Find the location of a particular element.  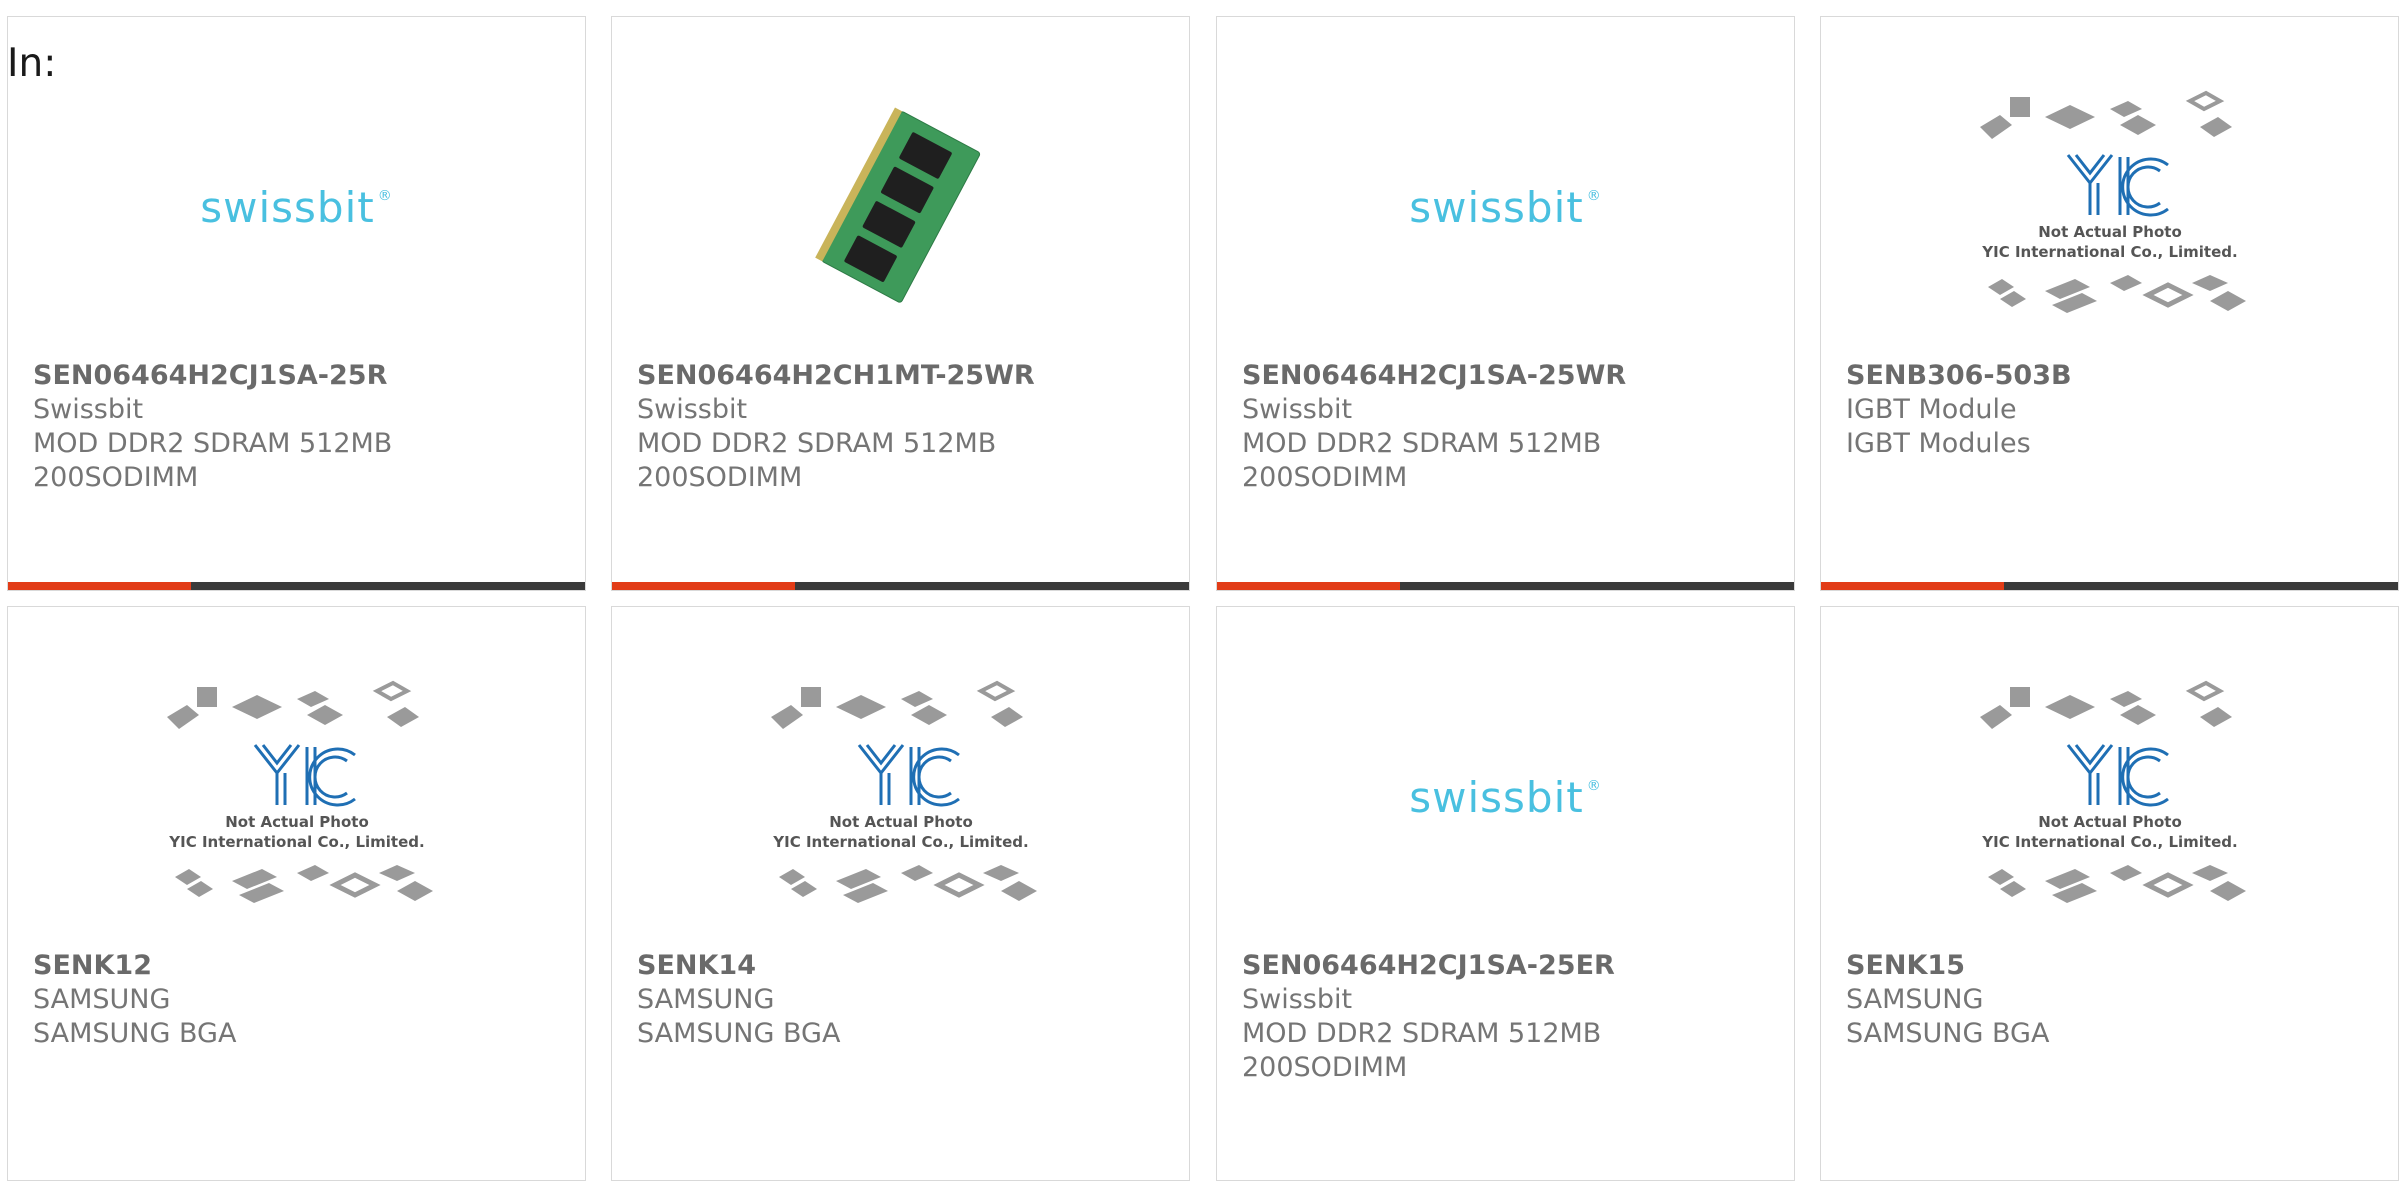

product-info: SENB306-503B IGBT Module IGBT Modules is located at coordinates (2112, 410).